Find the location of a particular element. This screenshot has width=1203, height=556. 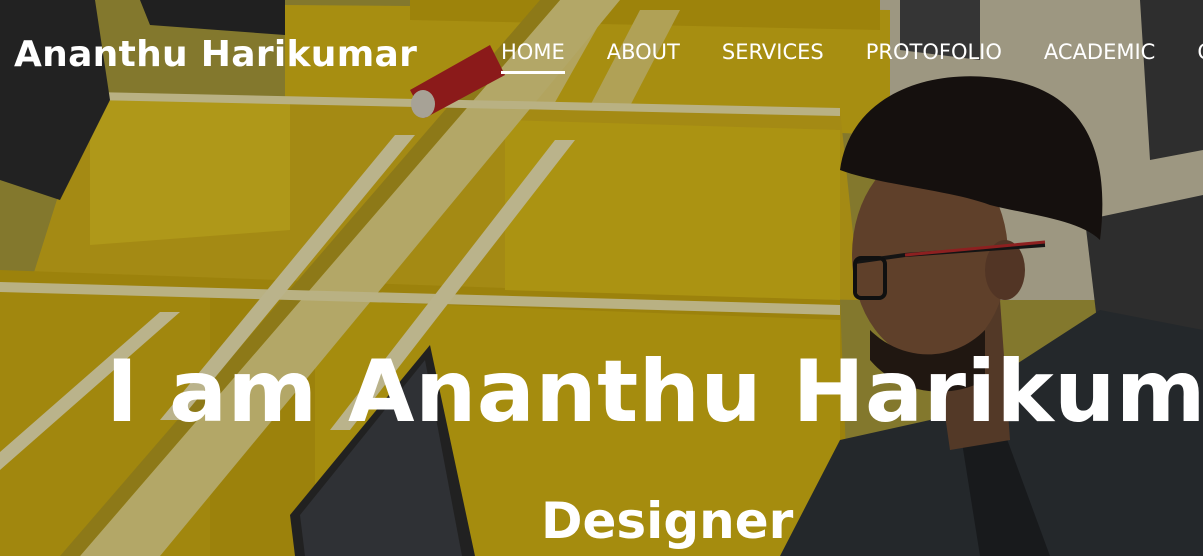

nav-services: SERVICES is located at coordinates (773, 57).